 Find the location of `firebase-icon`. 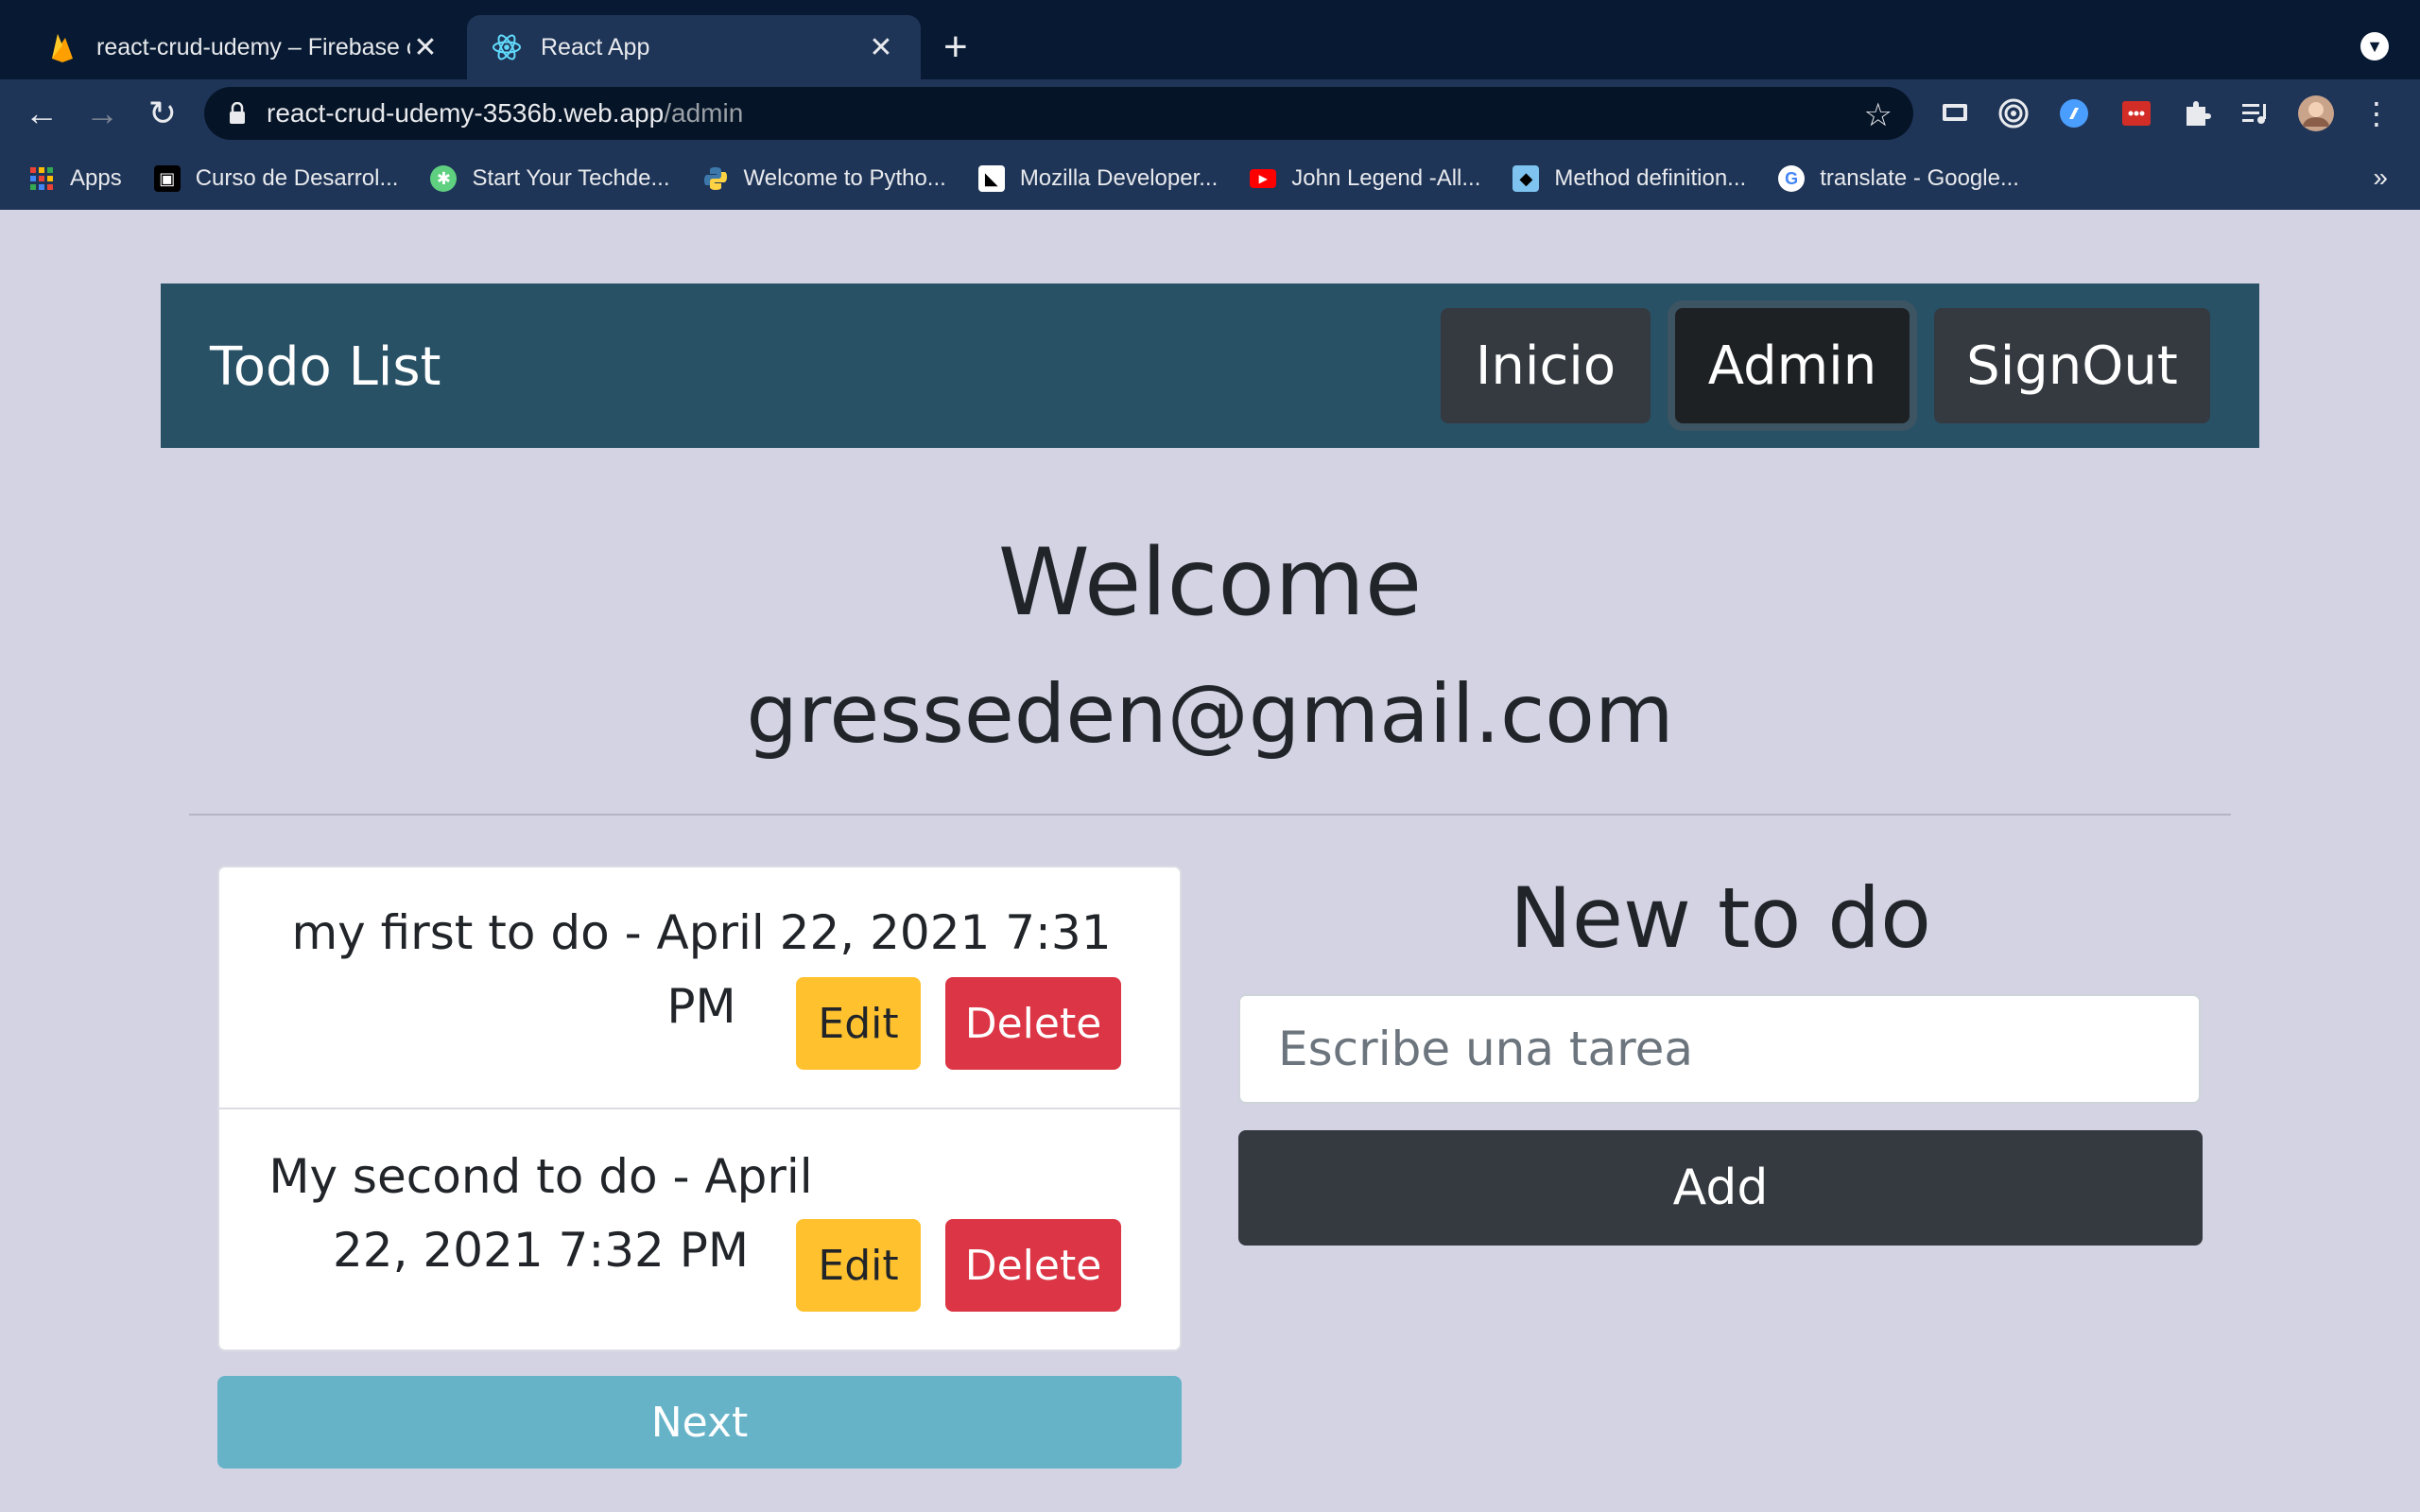

firebase-icon is located at coordinates (63, 47).